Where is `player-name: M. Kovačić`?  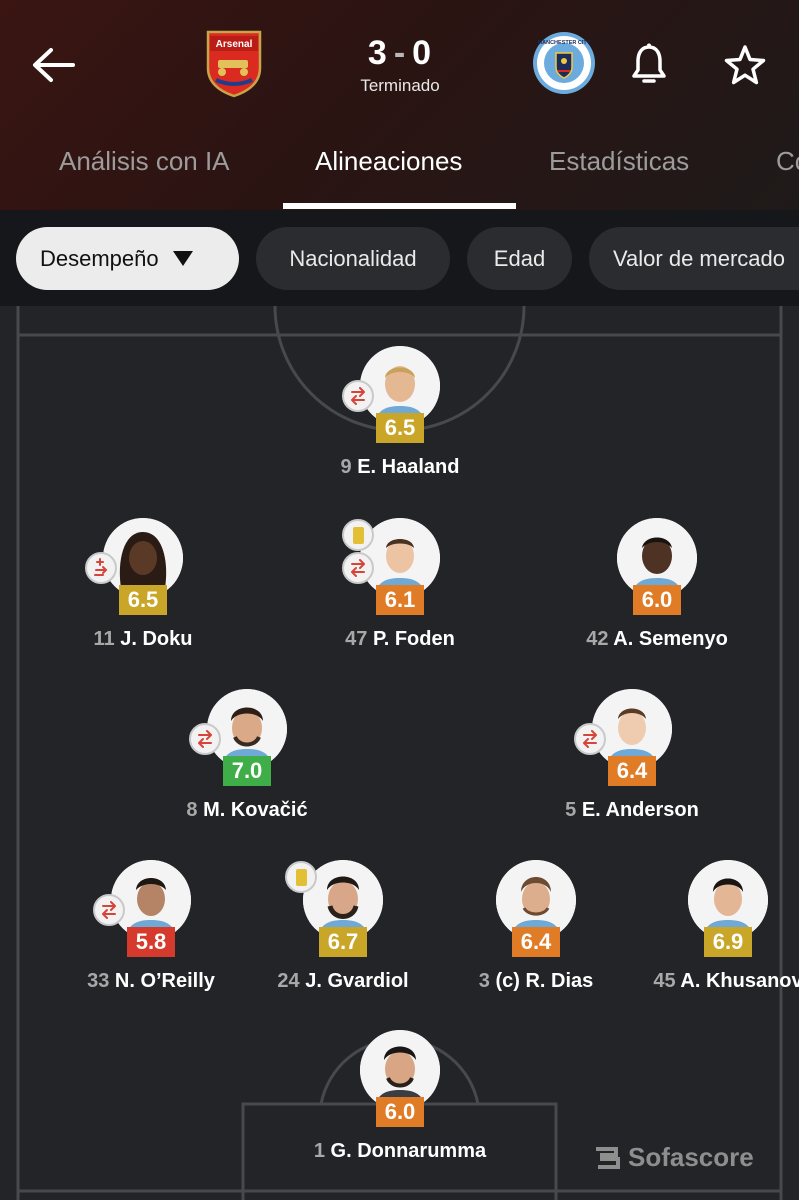 player-name: M. Kovačić is located at coordinates (255, 810).